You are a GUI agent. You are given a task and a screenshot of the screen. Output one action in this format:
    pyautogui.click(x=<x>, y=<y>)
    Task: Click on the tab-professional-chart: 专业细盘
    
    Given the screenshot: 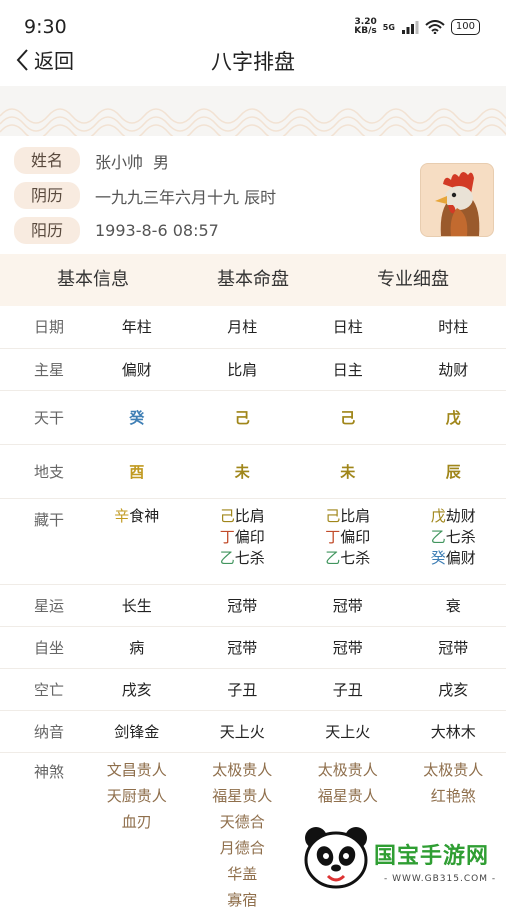 What is the action you would take?
    pyautogui.click(x=413, y=280)
    